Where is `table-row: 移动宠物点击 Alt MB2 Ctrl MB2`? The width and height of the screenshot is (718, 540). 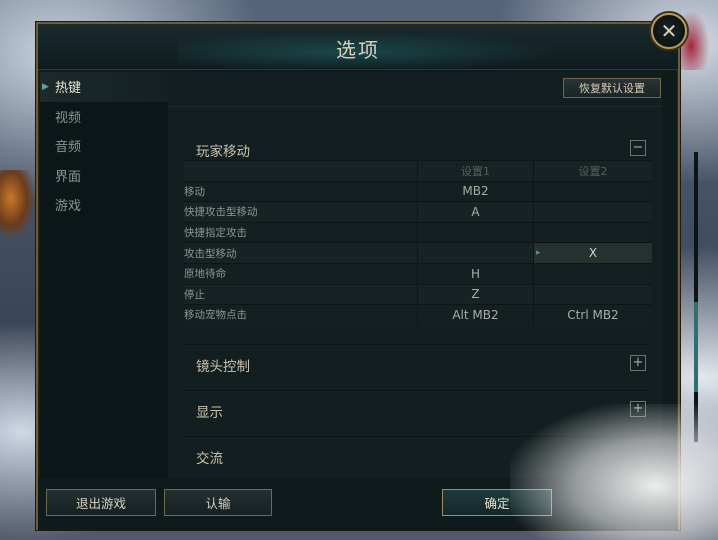
table-row: 移动宠物点击 Alt MB2 Ctrl MB2 is located at coordinates (418, 314).